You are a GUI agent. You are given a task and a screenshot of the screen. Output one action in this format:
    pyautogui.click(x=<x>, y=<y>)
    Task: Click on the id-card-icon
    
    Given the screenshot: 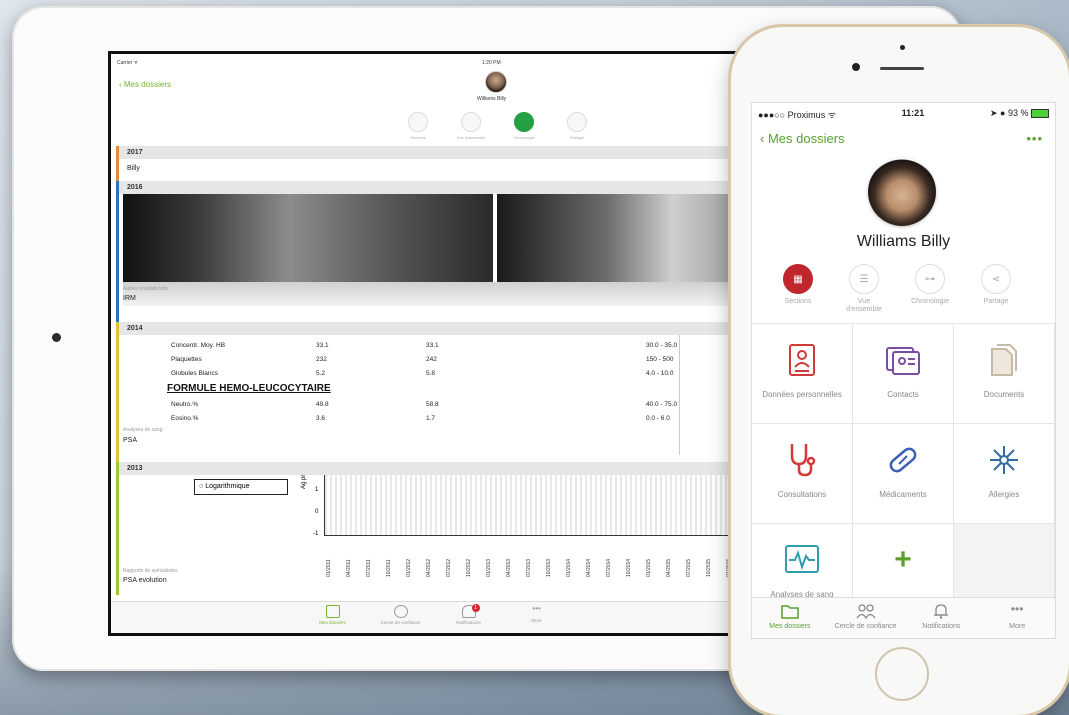 What is the action you would take?
    pyautogui.click(x=802, y=360)
    